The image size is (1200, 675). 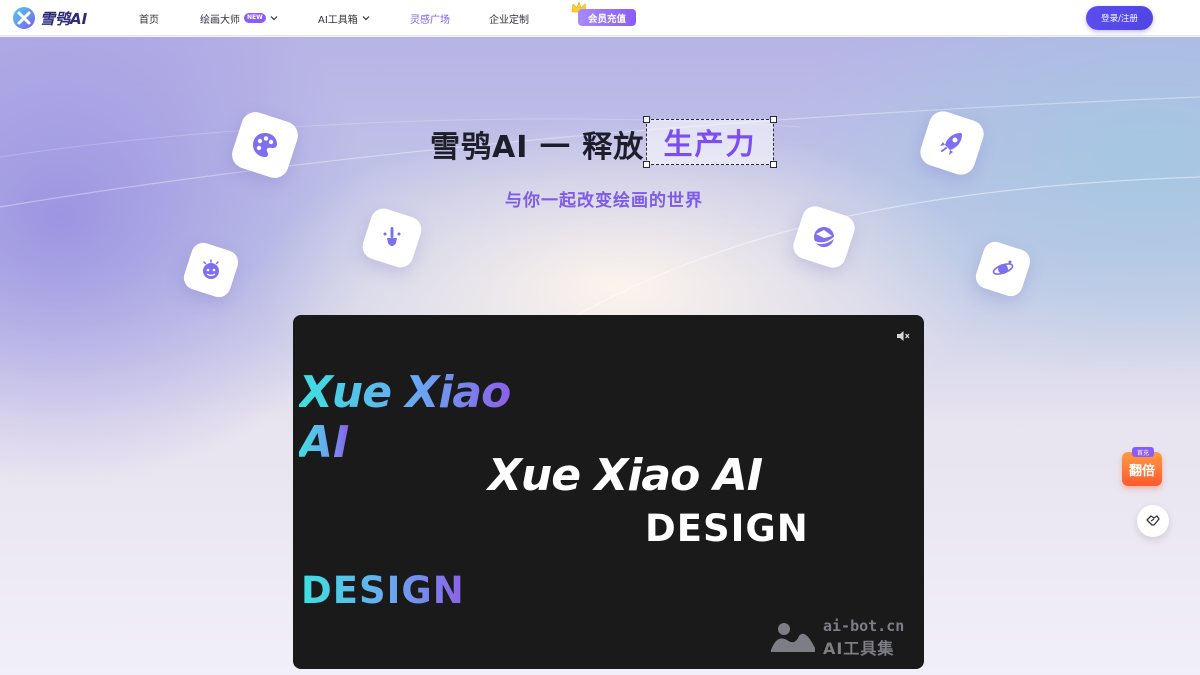 I want to click on video-title-line2: AI, so click(x=324, y=442).